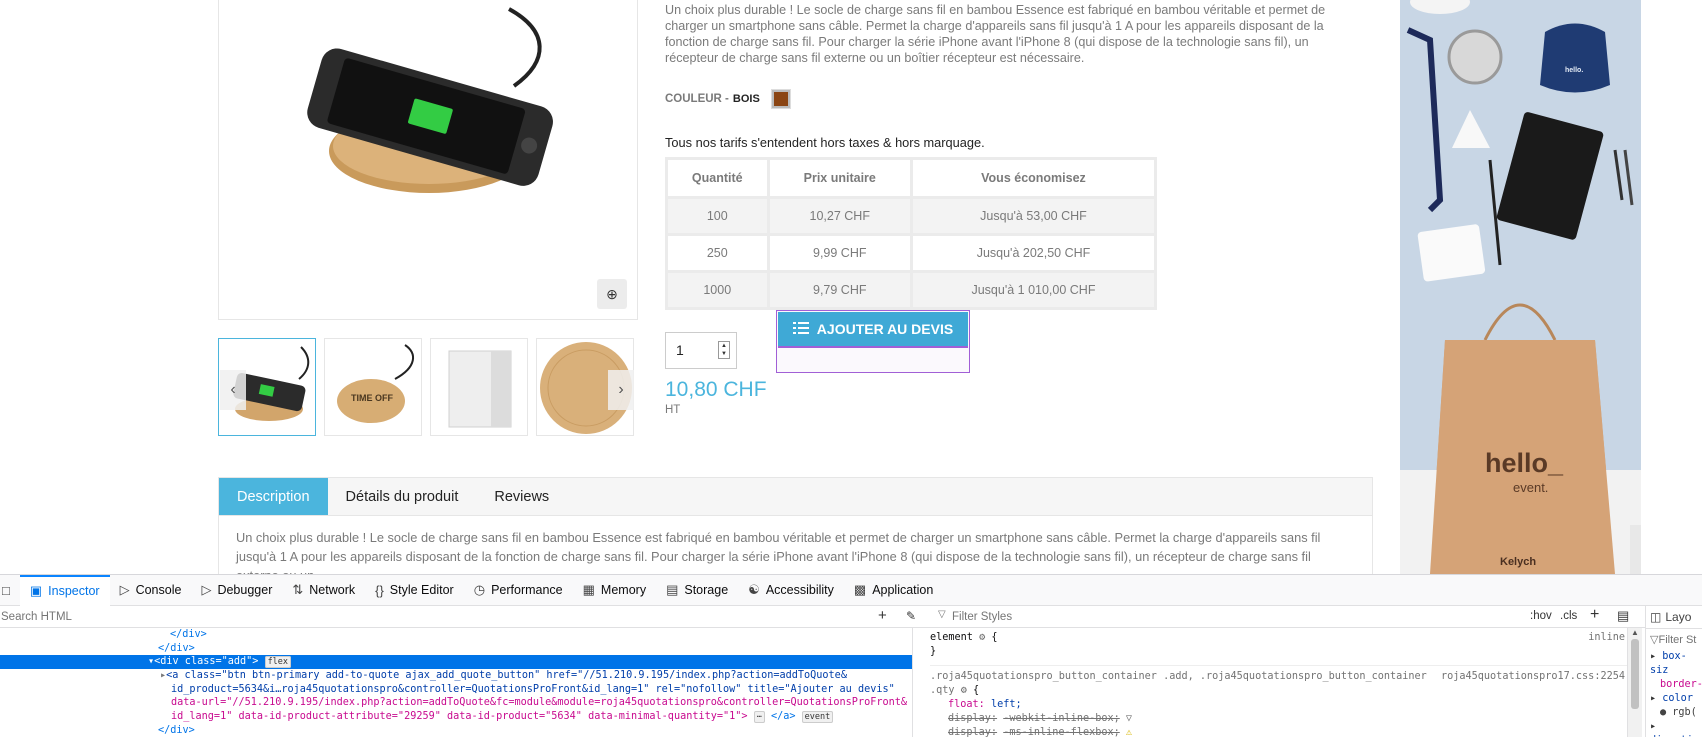 The width and height of the screenshot is (1702, 737). Describe the element at coordinates (430, 616) in the screenshot. I see `search-html-input` at that location.